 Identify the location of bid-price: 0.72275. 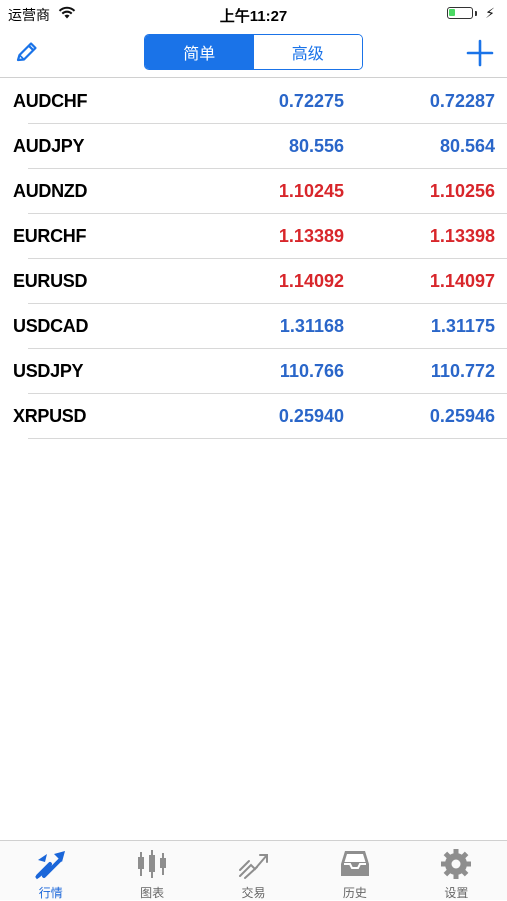
(311, 101).